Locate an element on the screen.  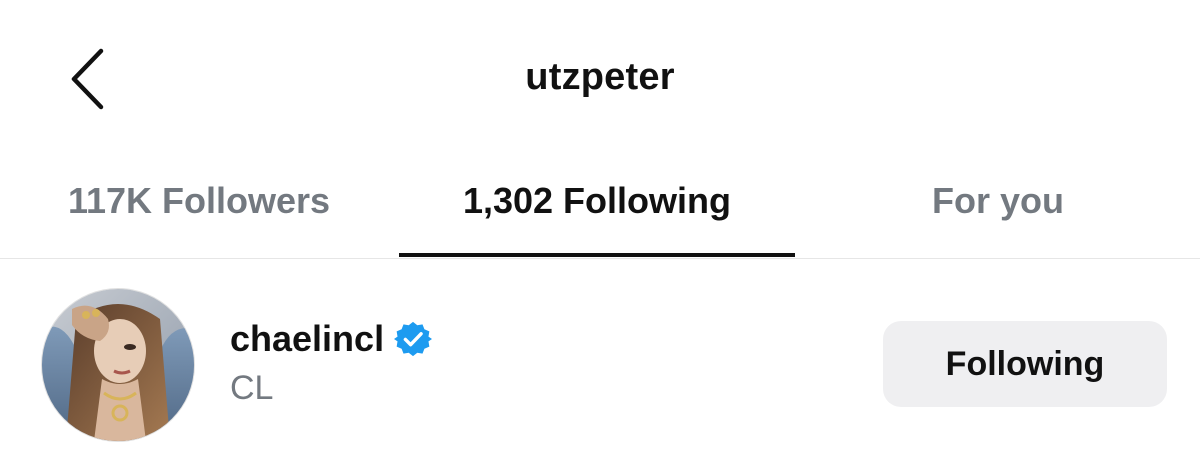
username-line: chaelincl is located at coordinates (331, 339).